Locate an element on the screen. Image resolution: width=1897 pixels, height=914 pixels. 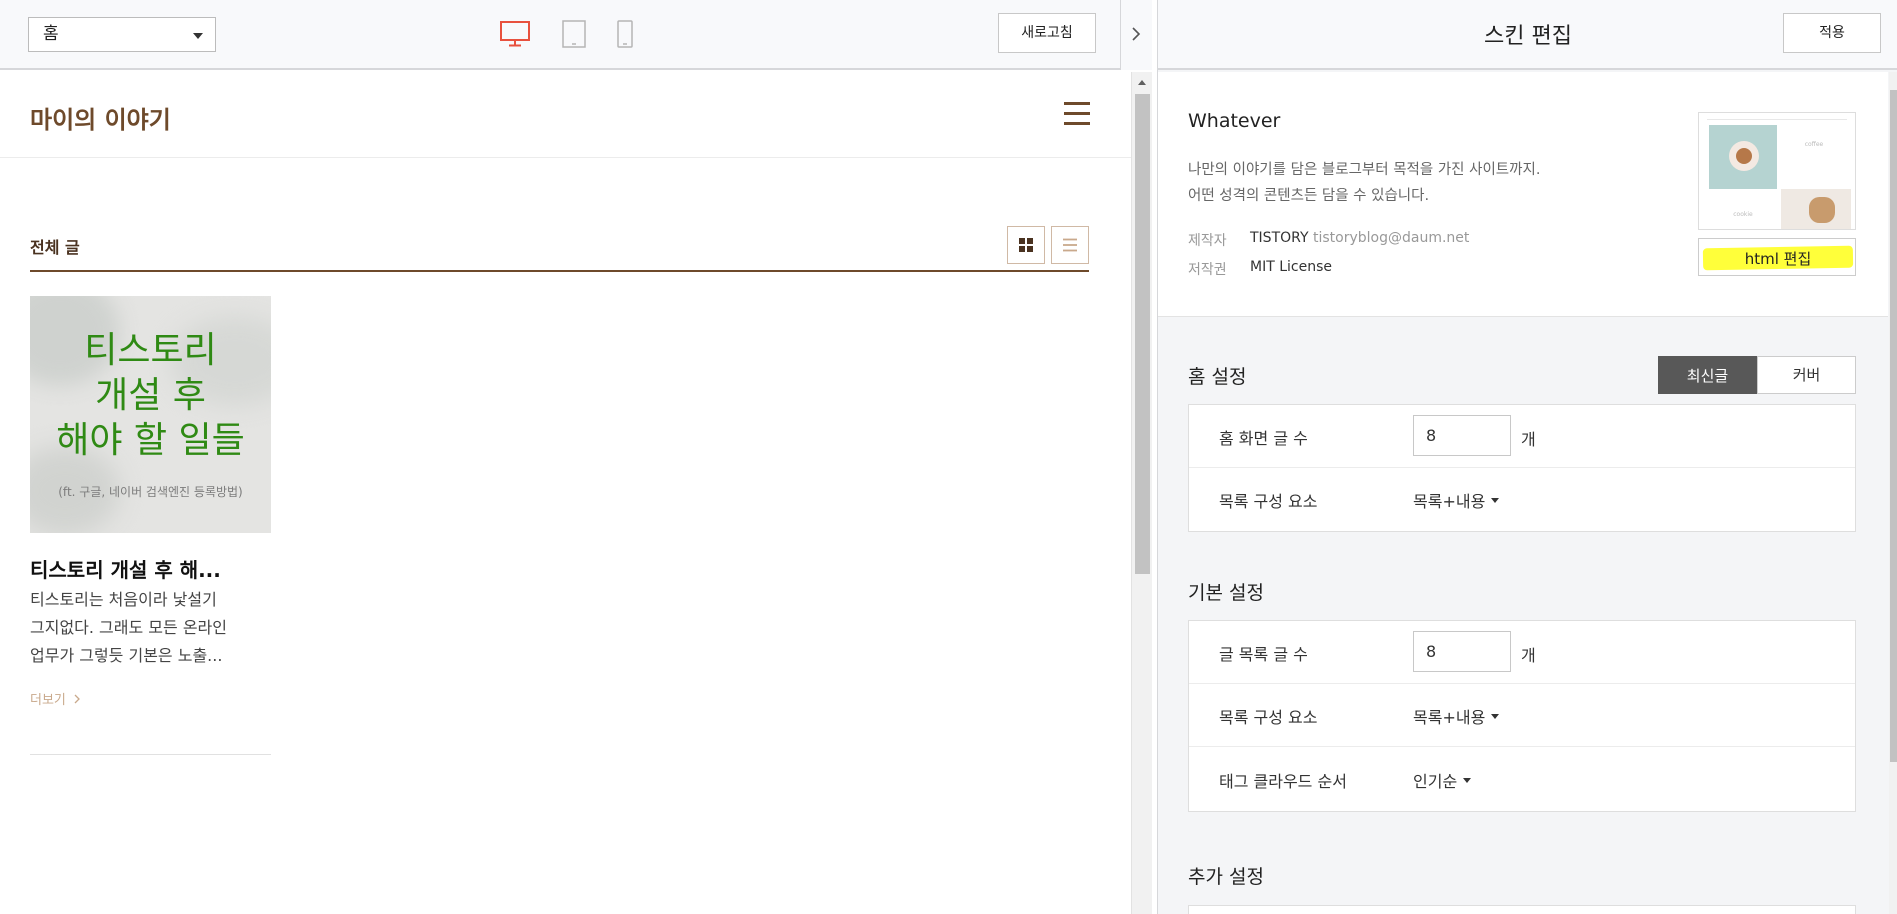
html-edit-button: html 편집 is located at coordinates (1777, 257).